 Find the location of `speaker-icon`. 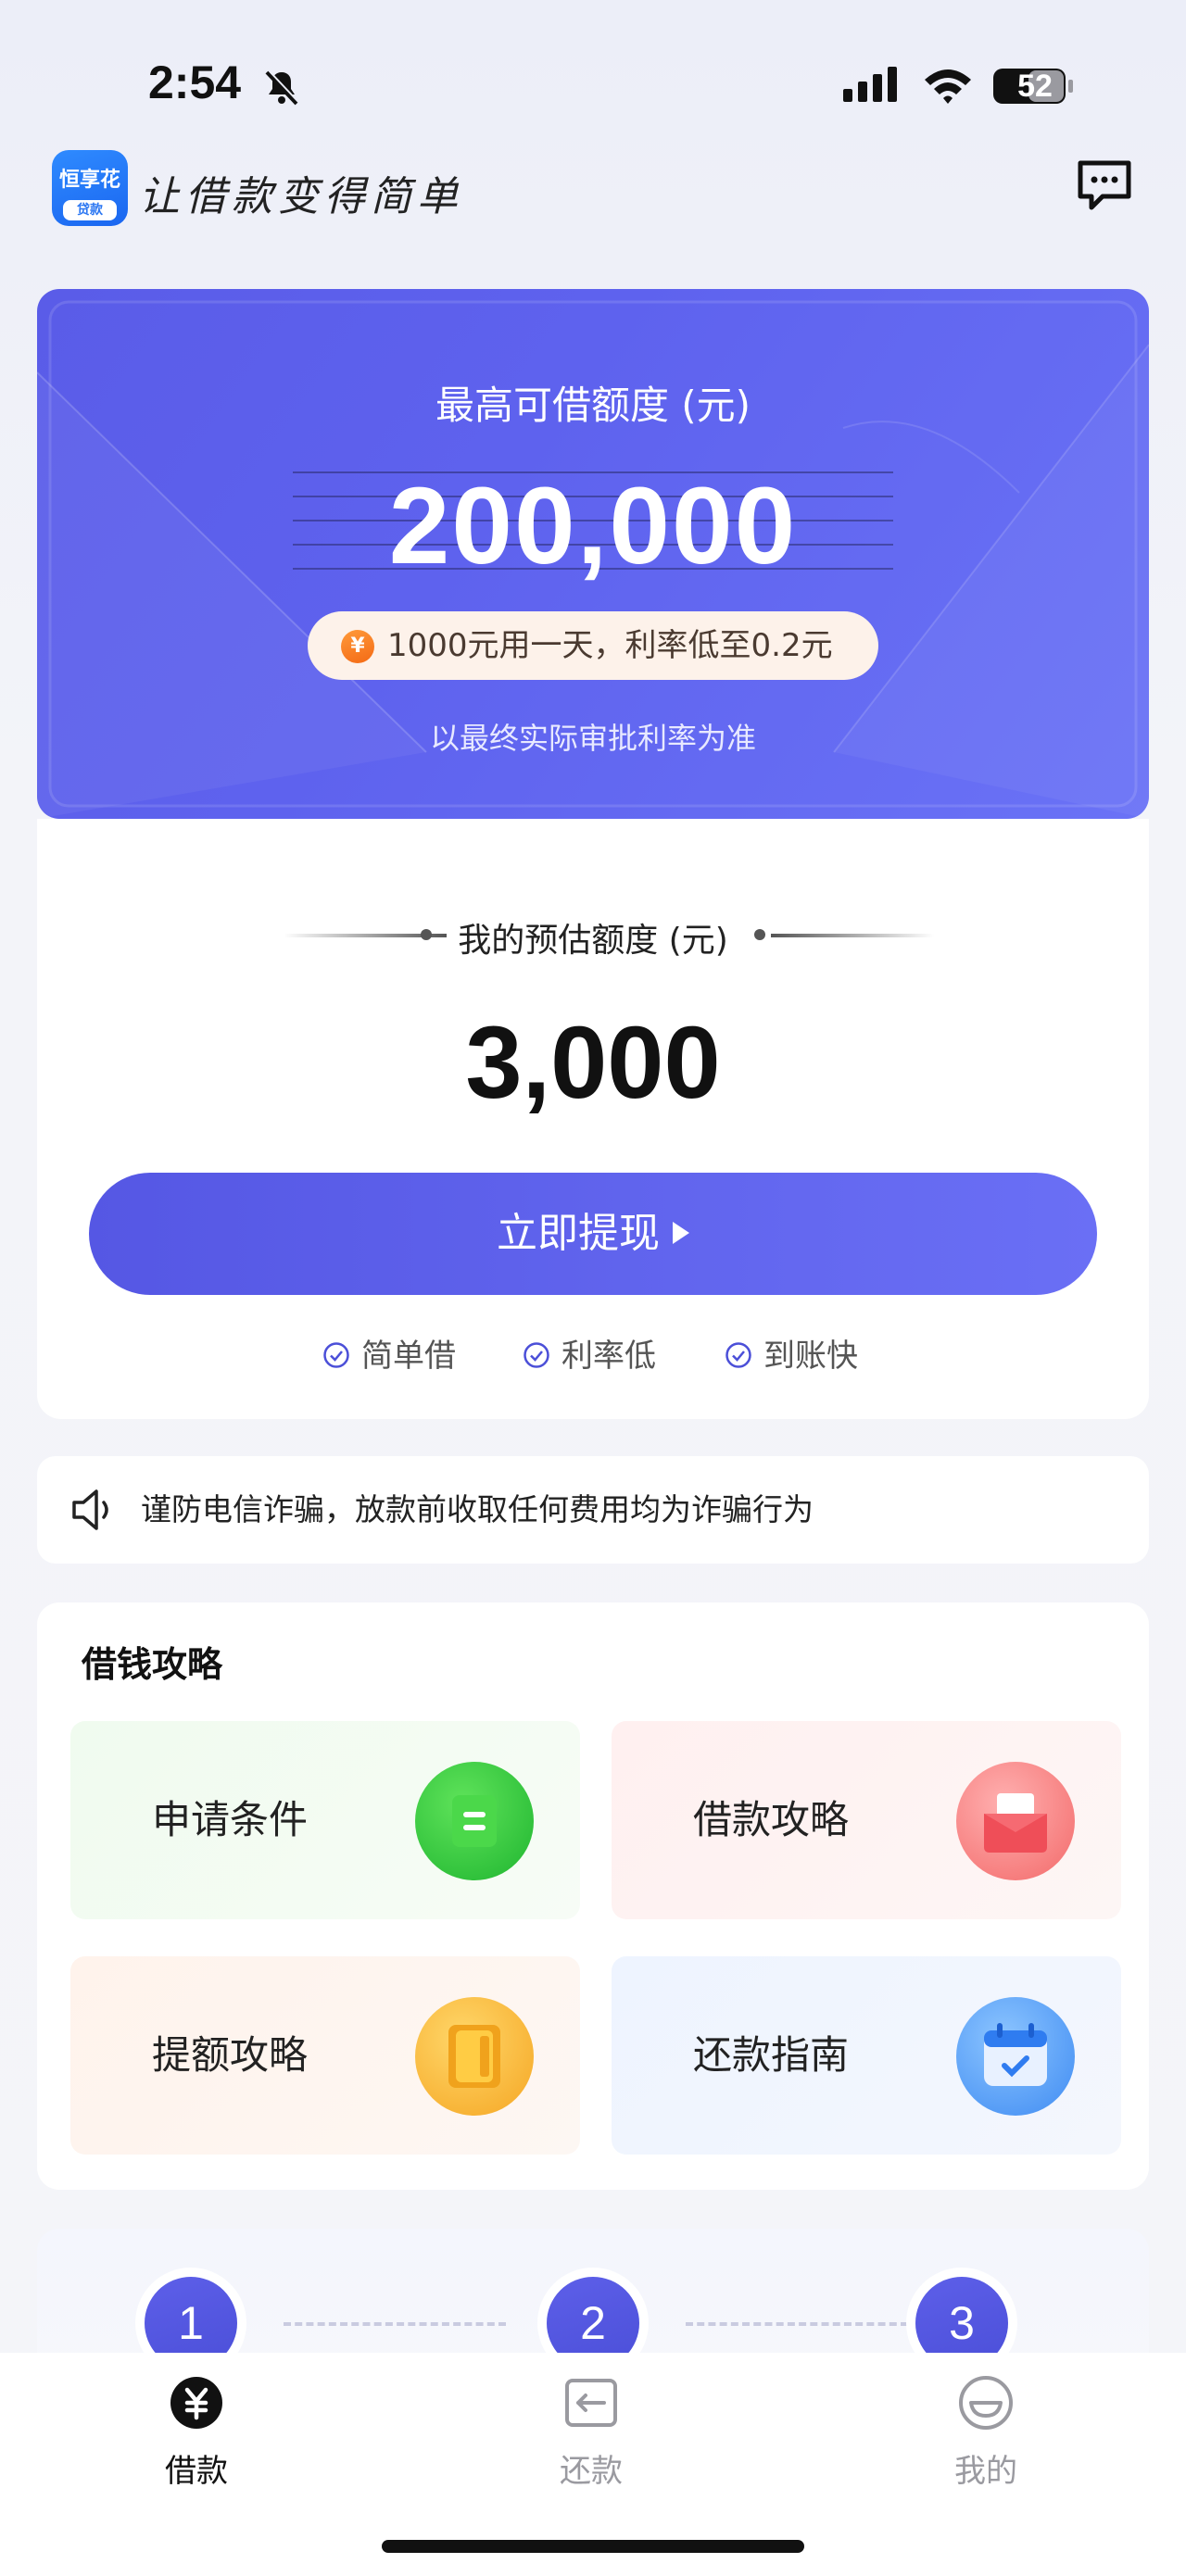

speaker-icon is located at coordinates (90, 1509).